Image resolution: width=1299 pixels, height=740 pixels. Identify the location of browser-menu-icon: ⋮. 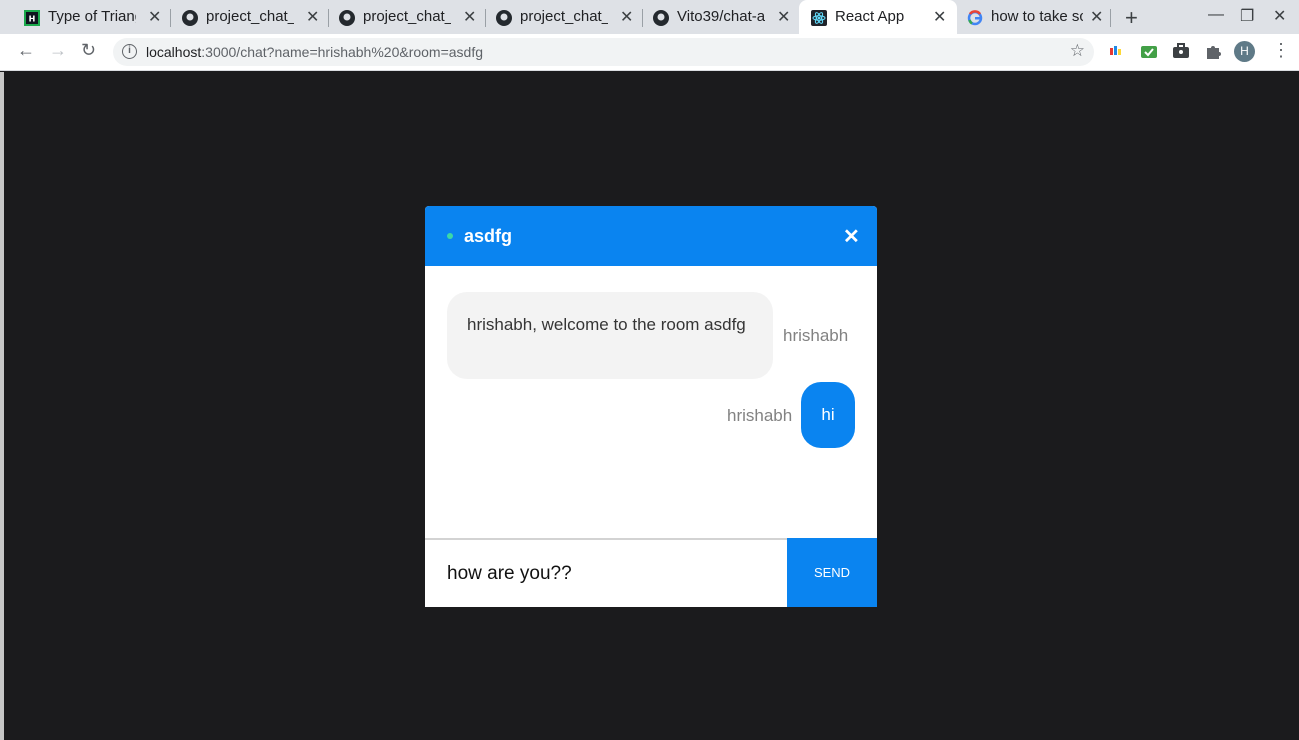
(1281, 50).